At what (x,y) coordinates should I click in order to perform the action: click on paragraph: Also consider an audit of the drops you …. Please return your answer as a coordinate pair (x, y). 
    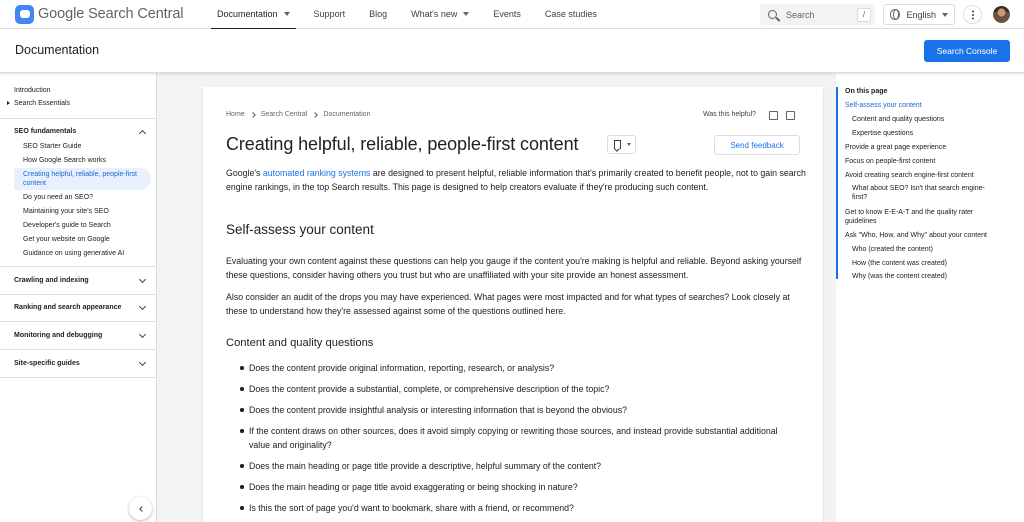
    Looking at the image, I should click on (508, 304).